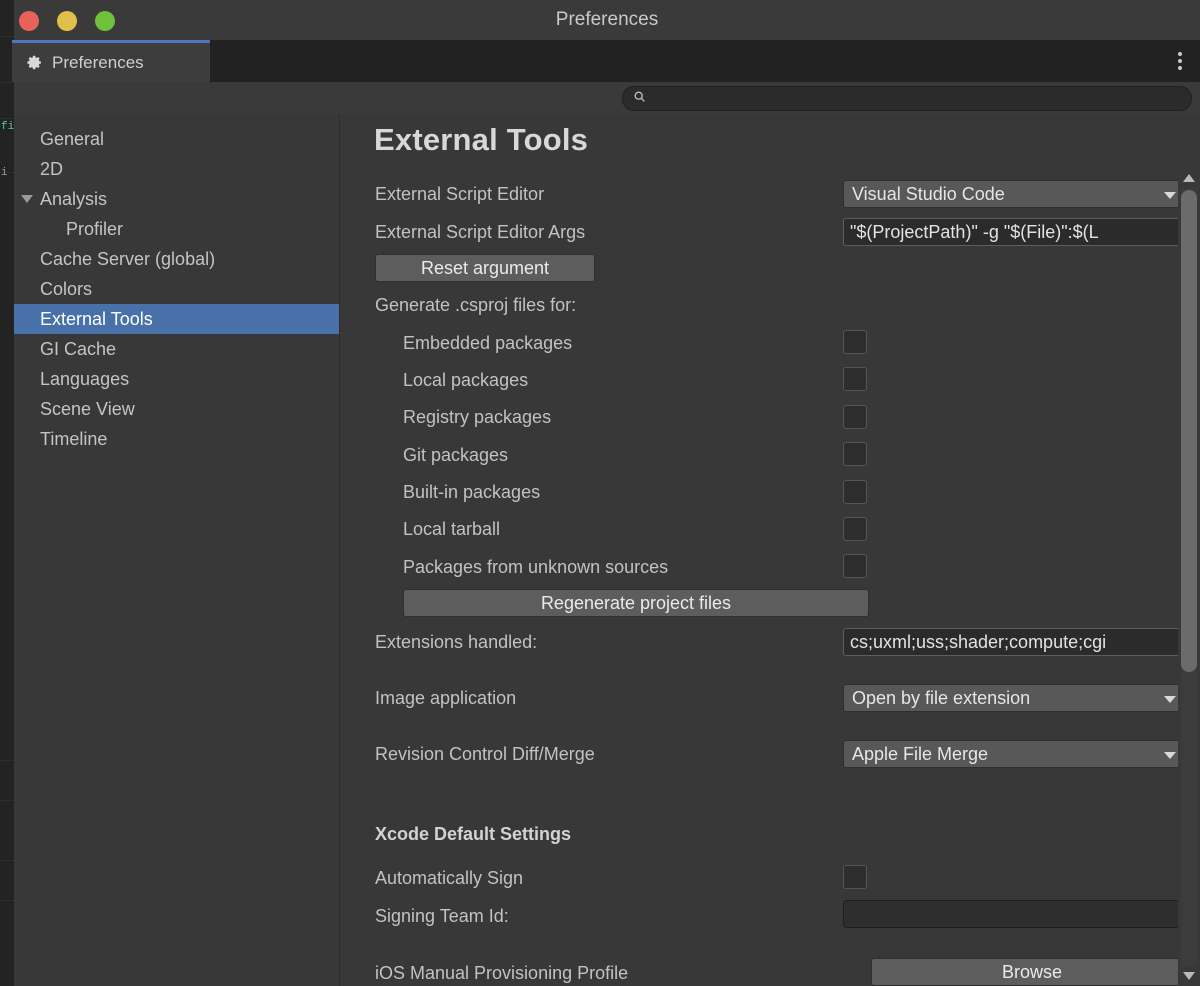 Image resolution: width=1200 pixels, height=986 pixels. I want to click on window-title: Preferences, so click(607, 19).